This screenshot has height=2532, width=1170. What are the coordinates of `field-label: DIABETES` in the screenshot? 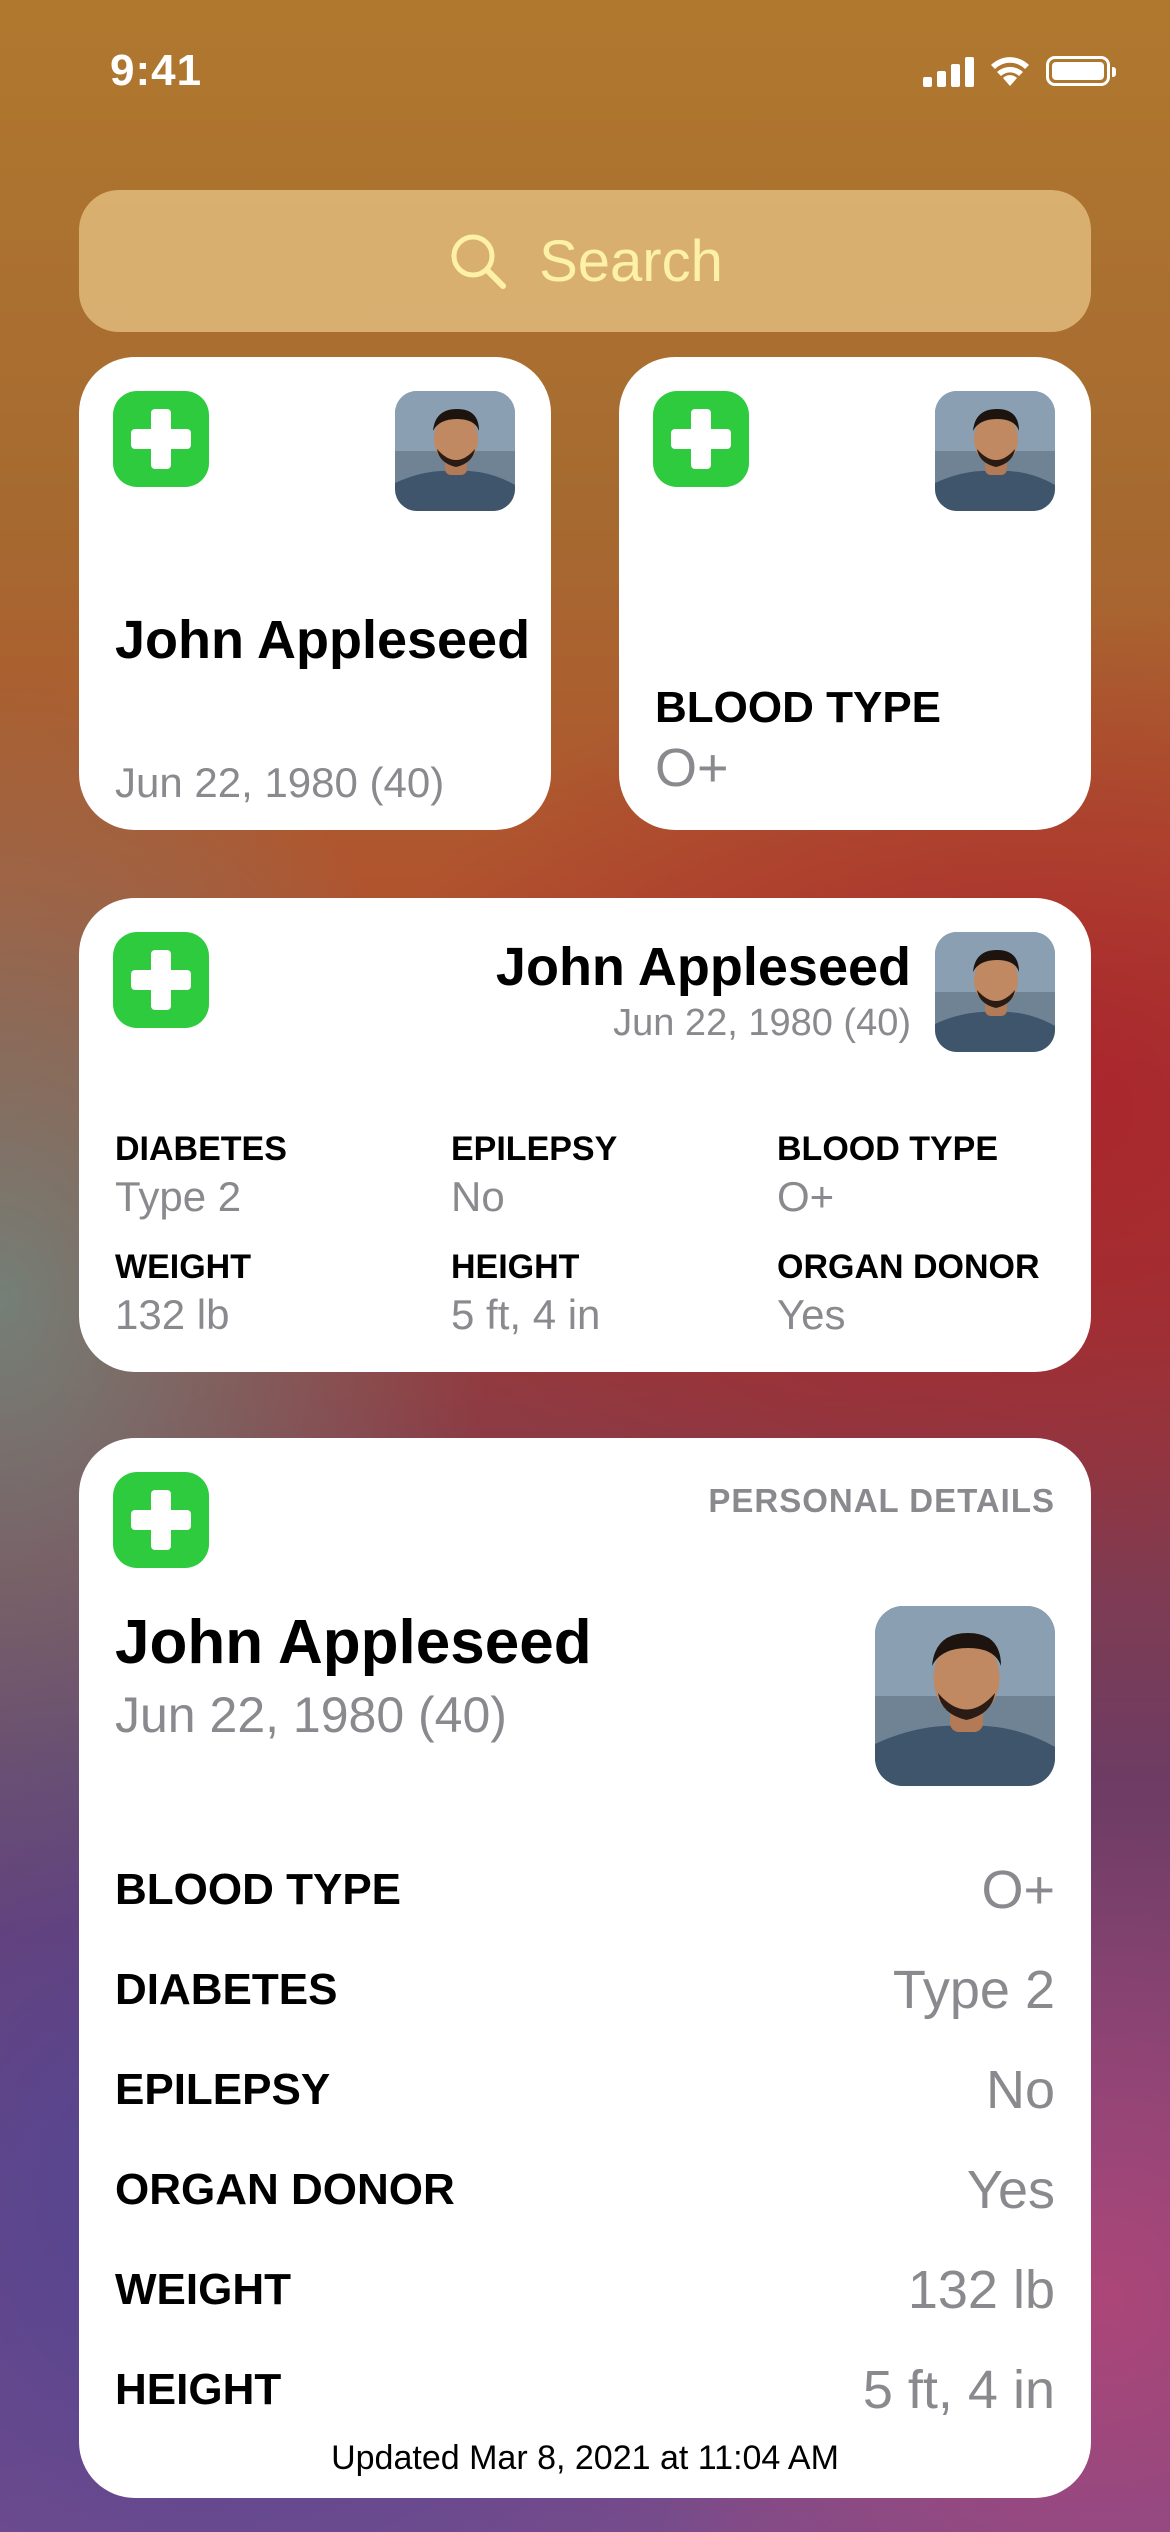 It's located at (201, 1149).